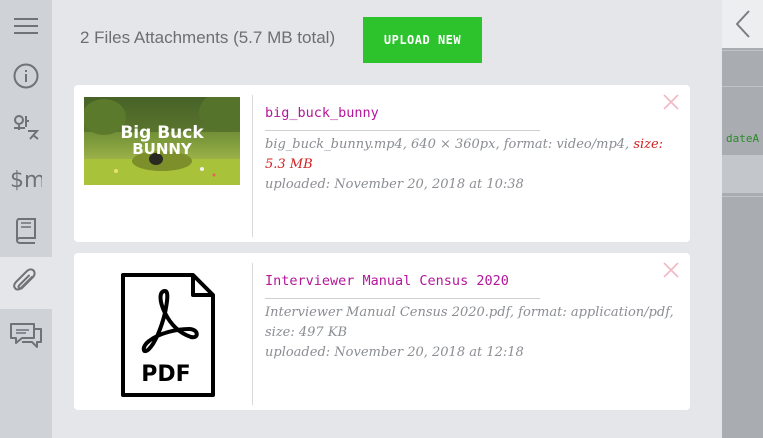 The width and height of the screenshot is (763, 438). I want to click on sidebar-item-menu, so click(26, 26).